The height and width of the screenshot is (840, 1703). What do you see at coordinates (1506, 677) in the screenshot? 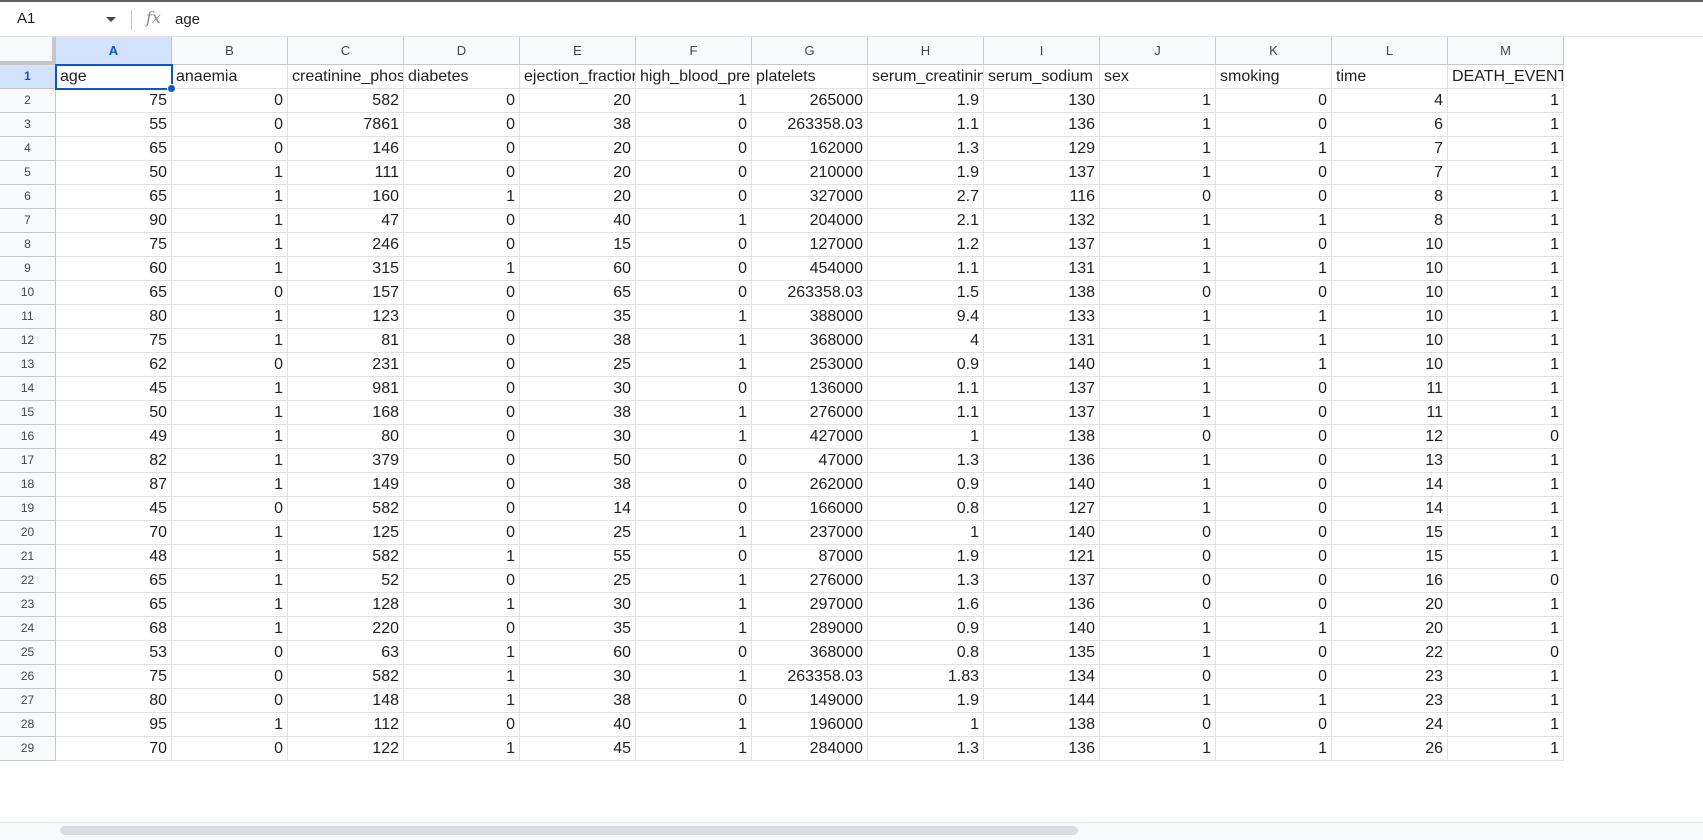
I see `cell-m26: 1` at bounding box center [1506, 677].